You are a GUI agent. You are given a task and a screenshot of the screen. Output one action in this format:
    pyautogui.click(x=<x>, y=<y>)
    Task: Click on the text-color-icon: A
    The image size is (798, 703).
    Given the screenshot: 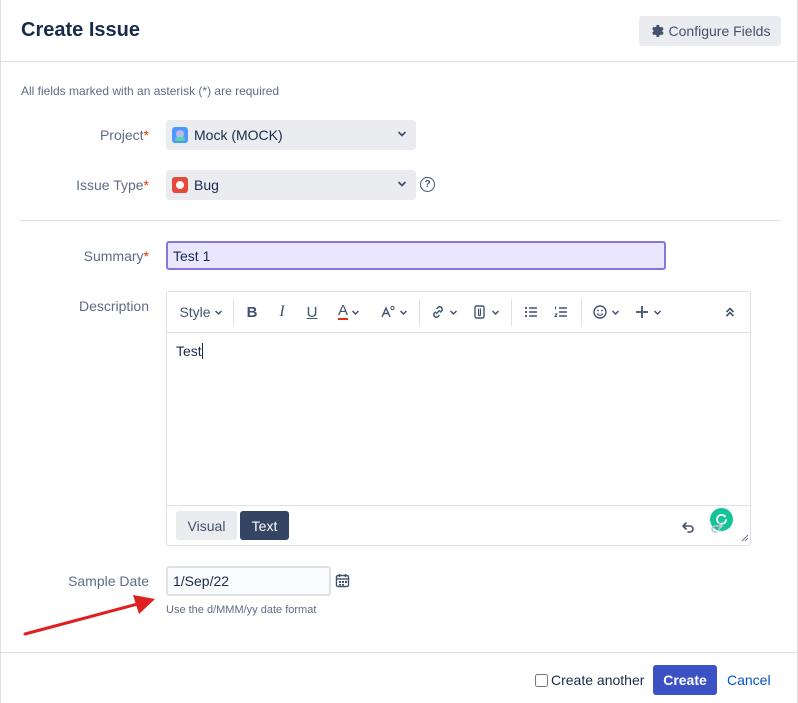 What is the action you would take?
    pyautogui.click(x=342, y=311)
    